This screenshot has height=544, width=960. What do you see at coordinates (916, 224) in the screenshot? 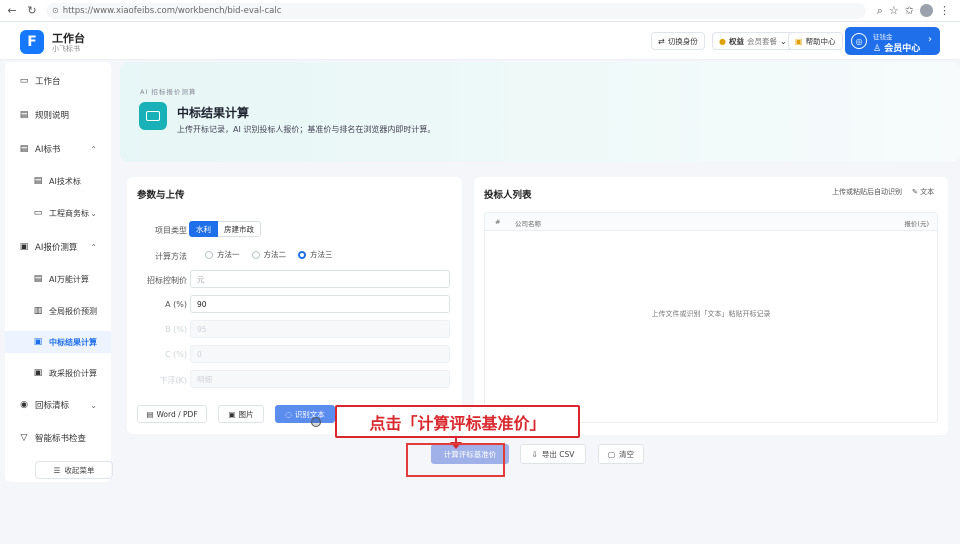
I see `col-price: 报价(元)` at bounding box center [916, 224].